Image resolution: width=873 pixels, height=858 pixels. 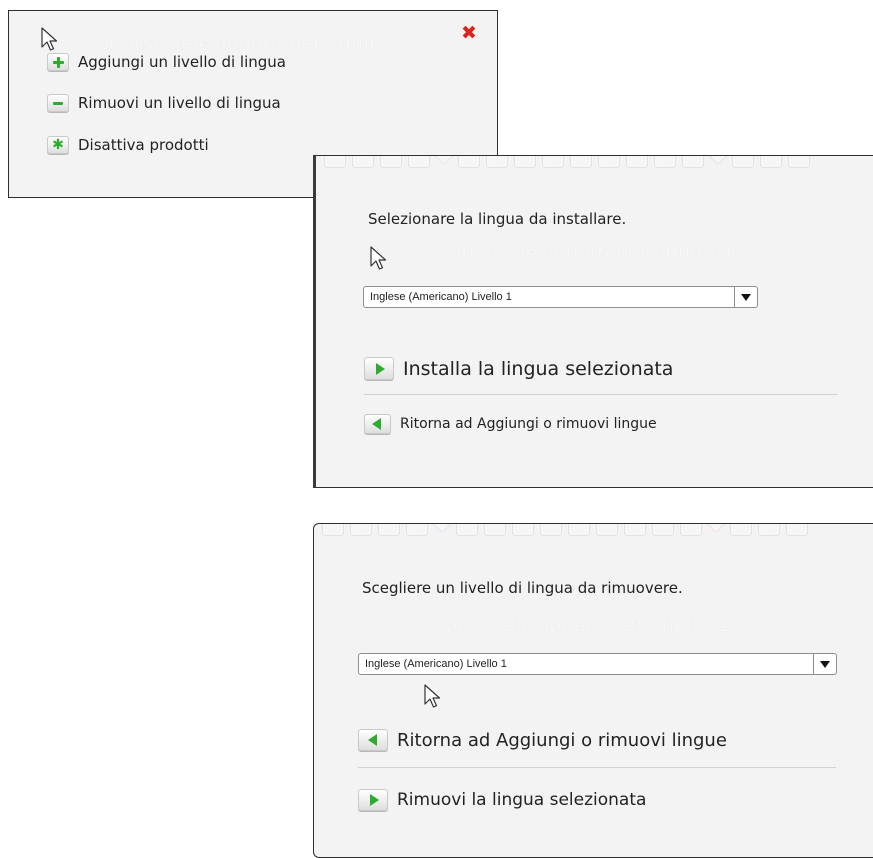 I want to click on remove-language-level-button: Rimuovi un livello di lingua, so click(x=164, y=103).